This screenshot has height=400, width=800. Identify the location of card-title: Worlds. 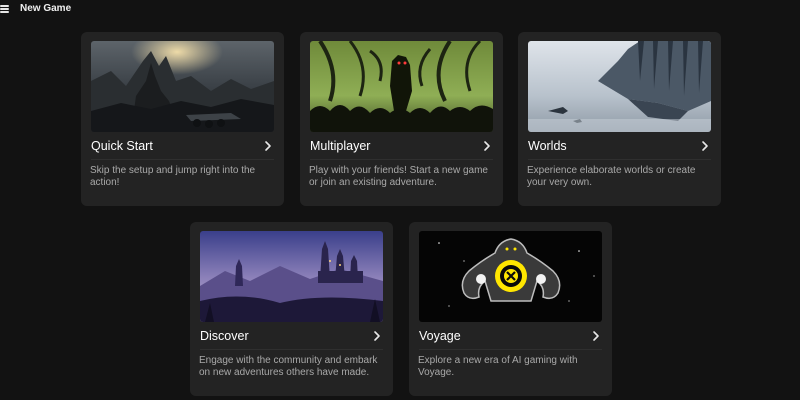
(547, 146).